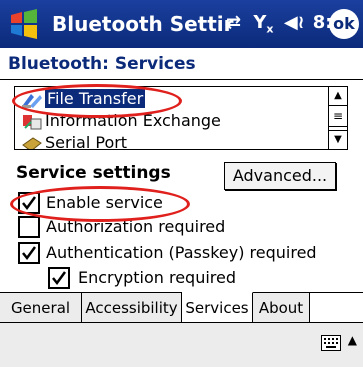  Describe the element at coordinates (294, 22) in the screenshot. I see `volume-icon: ◀︎≀` at that location.